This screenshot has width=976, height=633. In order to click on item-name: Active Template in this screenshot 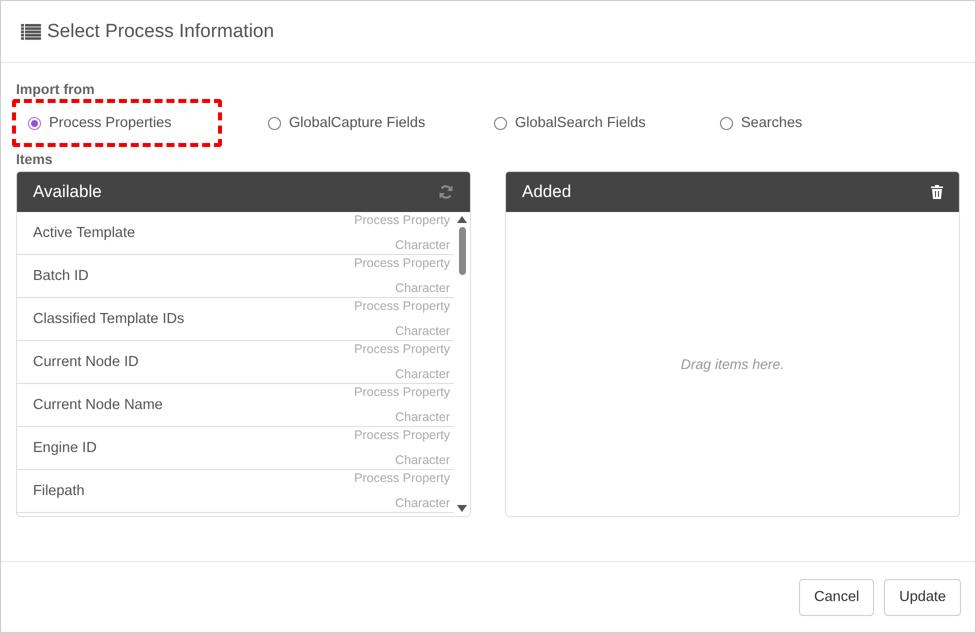, I will do `click(84, 233)`.